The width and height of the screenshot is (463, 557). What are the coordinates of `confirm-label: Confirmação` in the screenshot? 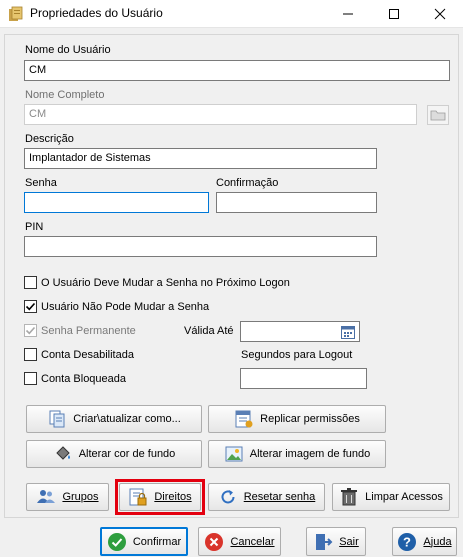 It's located at (247, 183).